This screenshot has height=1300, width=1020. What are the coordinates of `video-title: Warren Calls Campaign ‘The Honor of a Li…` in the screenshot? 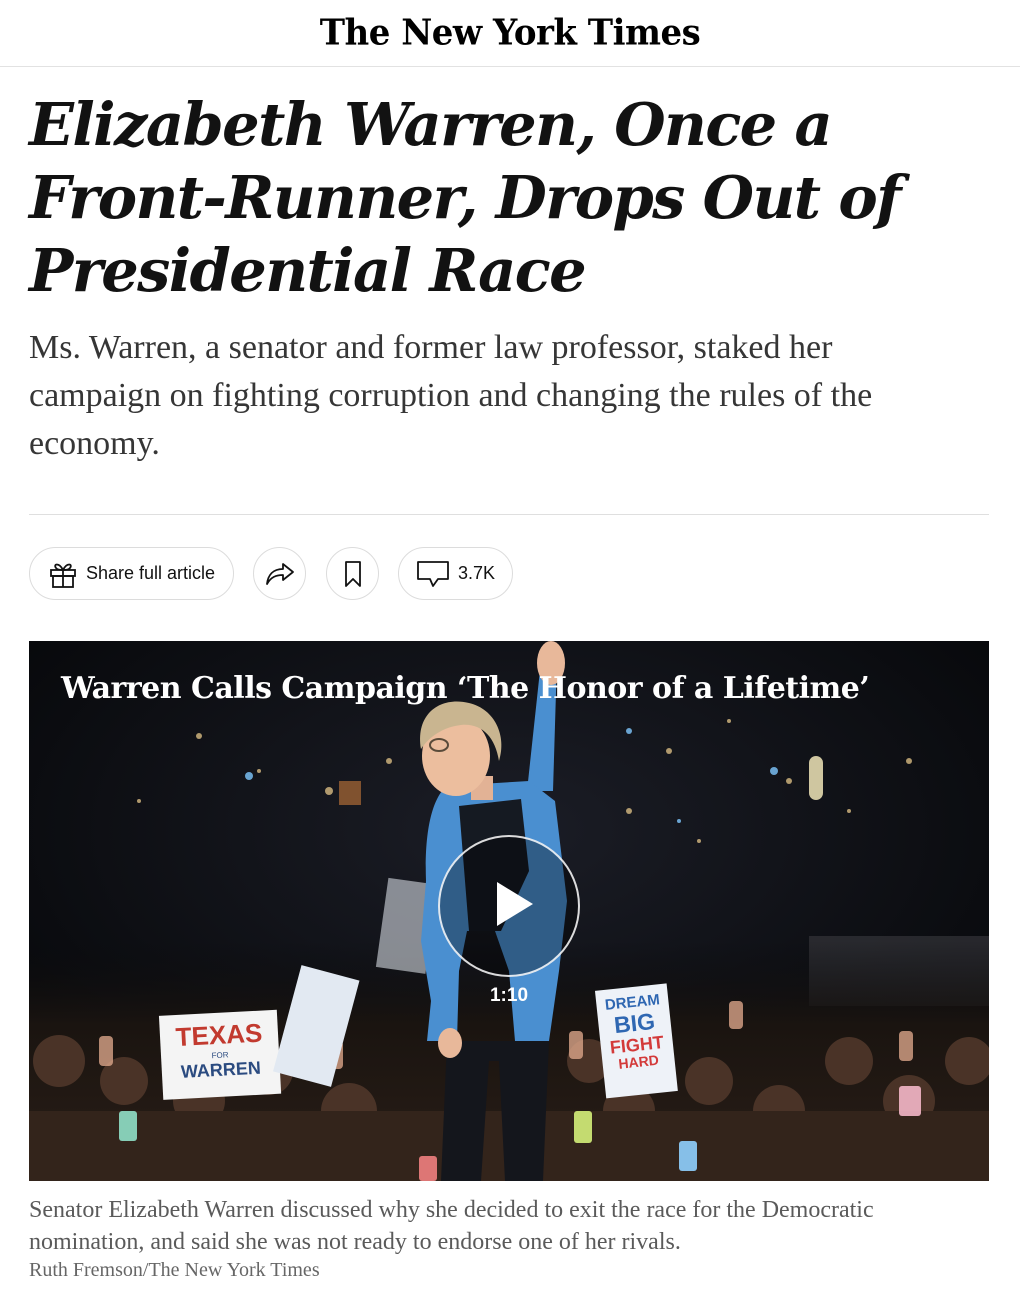 It's located at (465, 688).